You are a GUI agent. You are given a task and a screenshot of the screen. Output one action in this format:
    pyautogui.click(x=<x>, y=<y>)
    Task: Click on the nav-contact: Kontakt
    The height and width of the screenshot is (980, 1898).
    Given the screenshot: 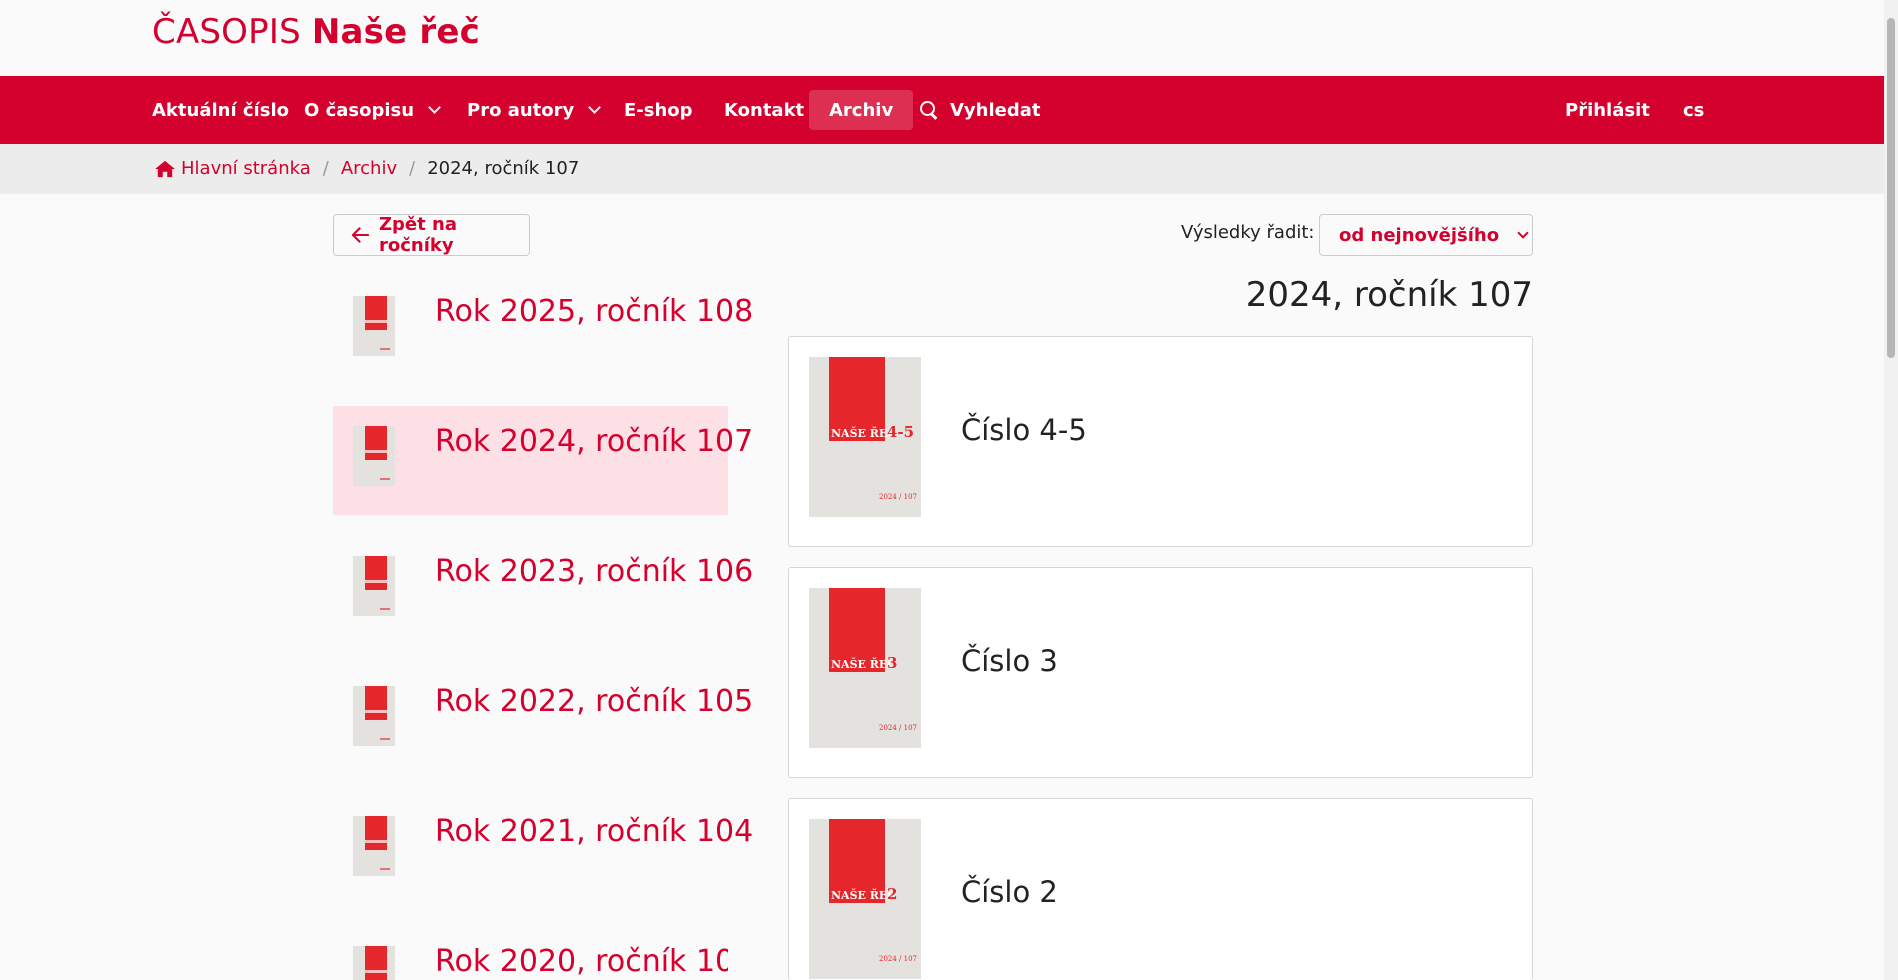 What is the action you would take?
    pyautogui.click(x=764, y=110)
    